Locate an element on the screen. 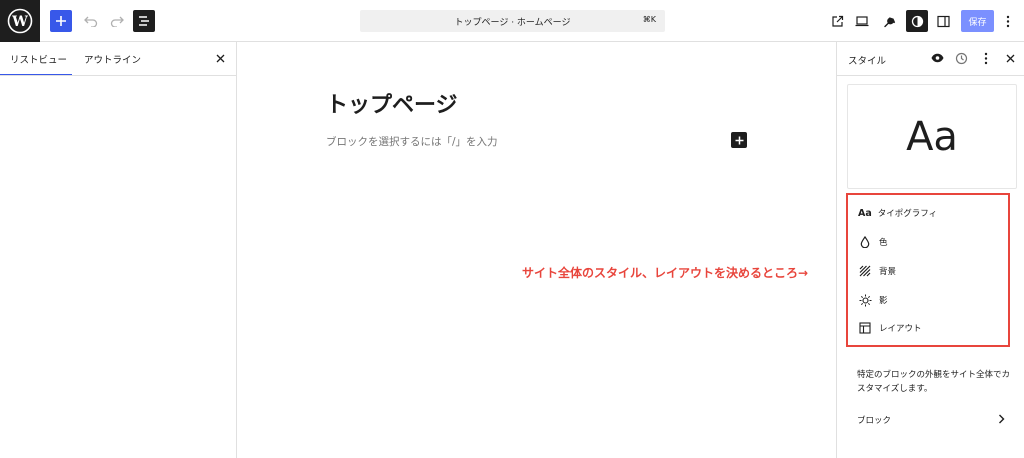  chevron-right-icon is located at coordinates (1001, 419).